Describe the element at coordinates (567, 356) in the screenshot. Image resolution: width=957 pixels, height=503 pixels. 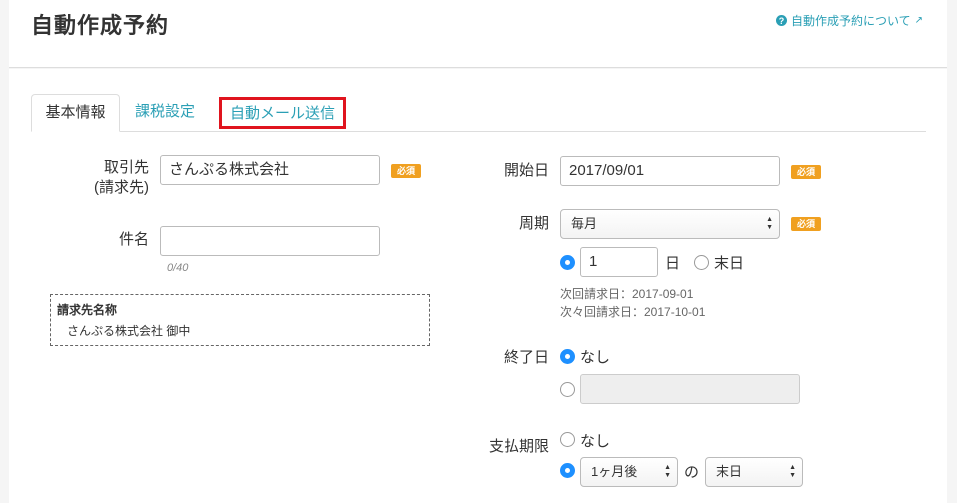
I see `end-date-none-radio` at that location.